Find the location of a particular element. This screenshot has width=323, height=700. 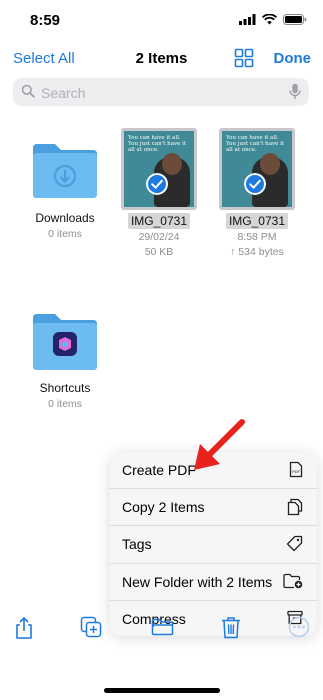

navigation-bar: Select All 2 Items Done is located at coordinates (161, 59).